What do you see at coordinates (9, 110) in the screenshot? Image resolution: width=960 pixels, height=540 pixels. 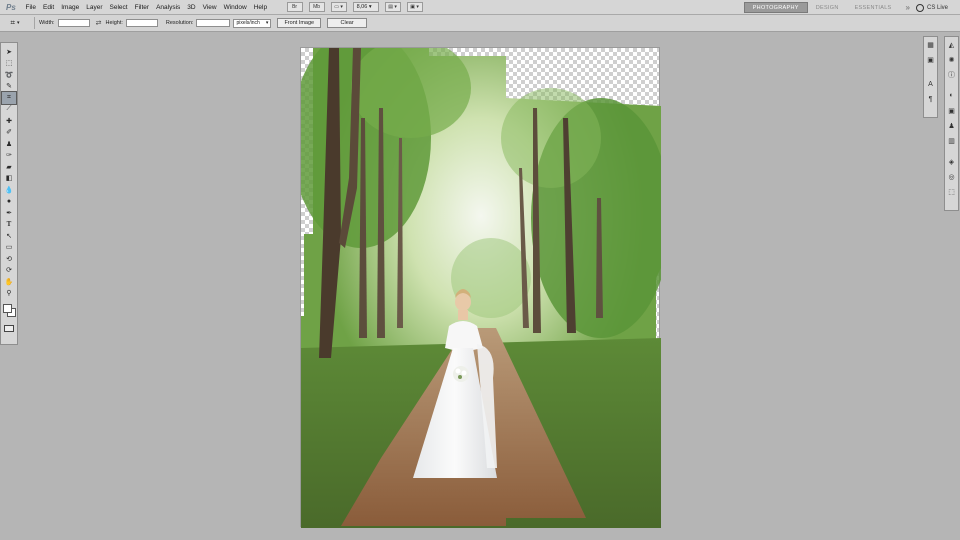 I see `eyedropper-icon: ⟋` at bounding box center [9, 110].